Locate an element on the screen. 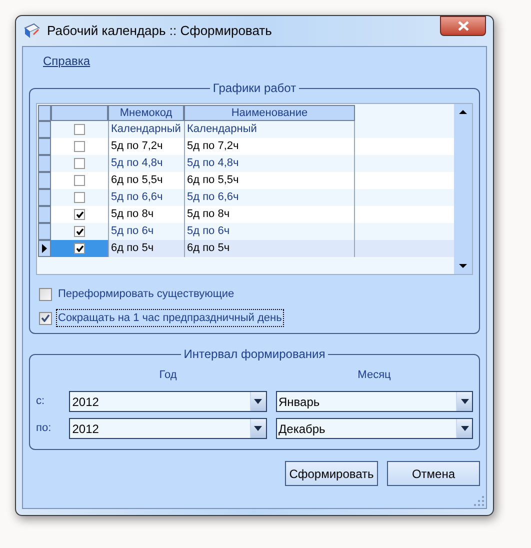 This screenshot has width=531, height=548. dropdown-field: Декабрь is located at coordinates (374, 428).